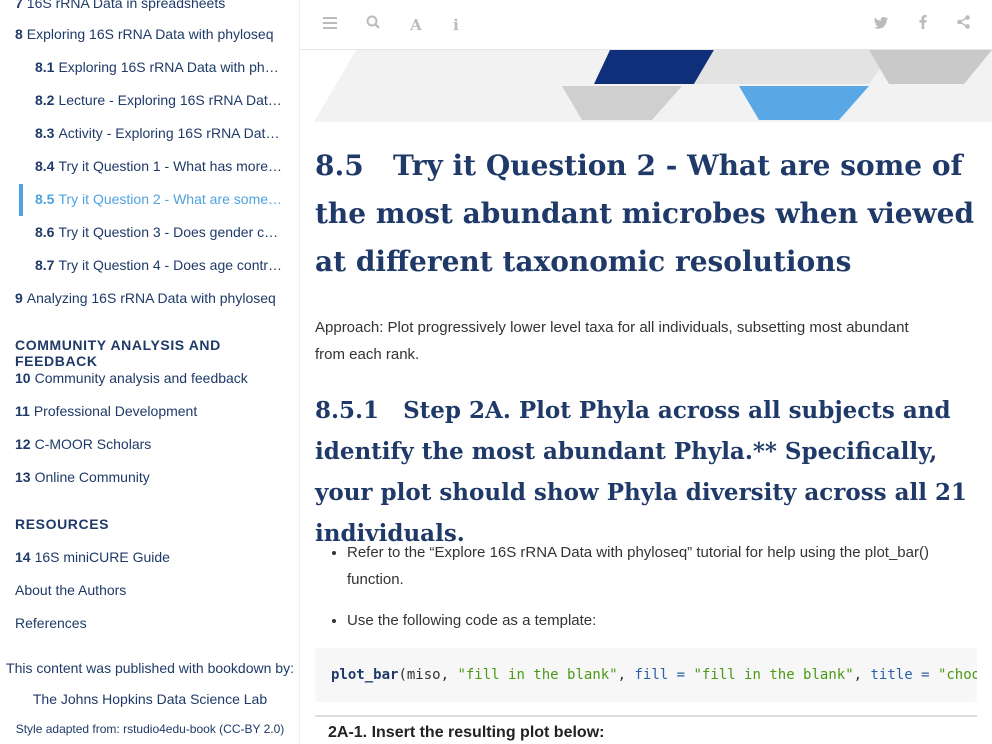 Image resolution: width=992 pixels, height=744 pixels. What do you see at coordinates (152, 444) in the screenshot?
I see `sidebar-item-ch12: 12 C-MOOR Scholars` at bounding box center [152, 444].